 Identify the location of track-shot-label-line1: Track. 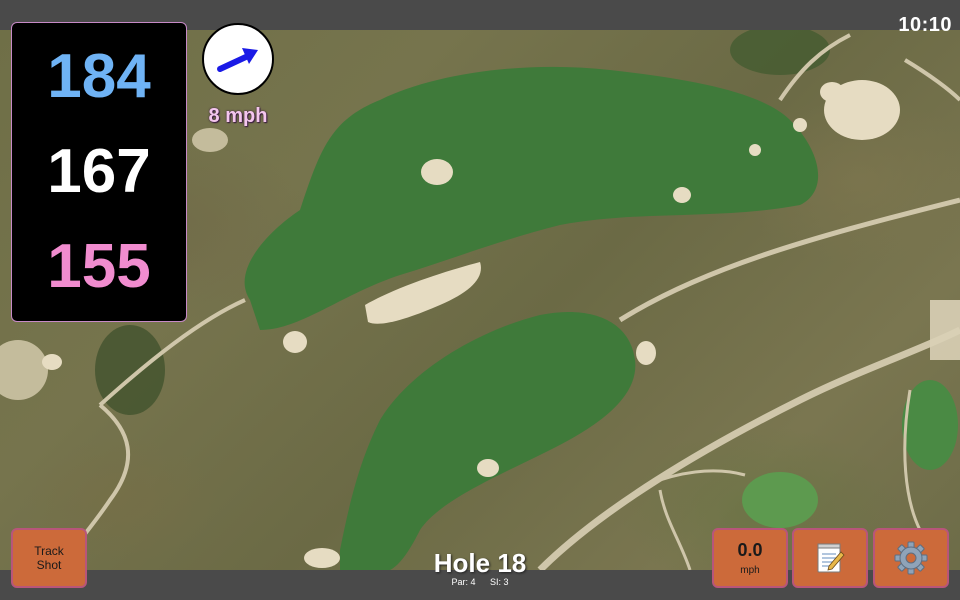
(49, 551).